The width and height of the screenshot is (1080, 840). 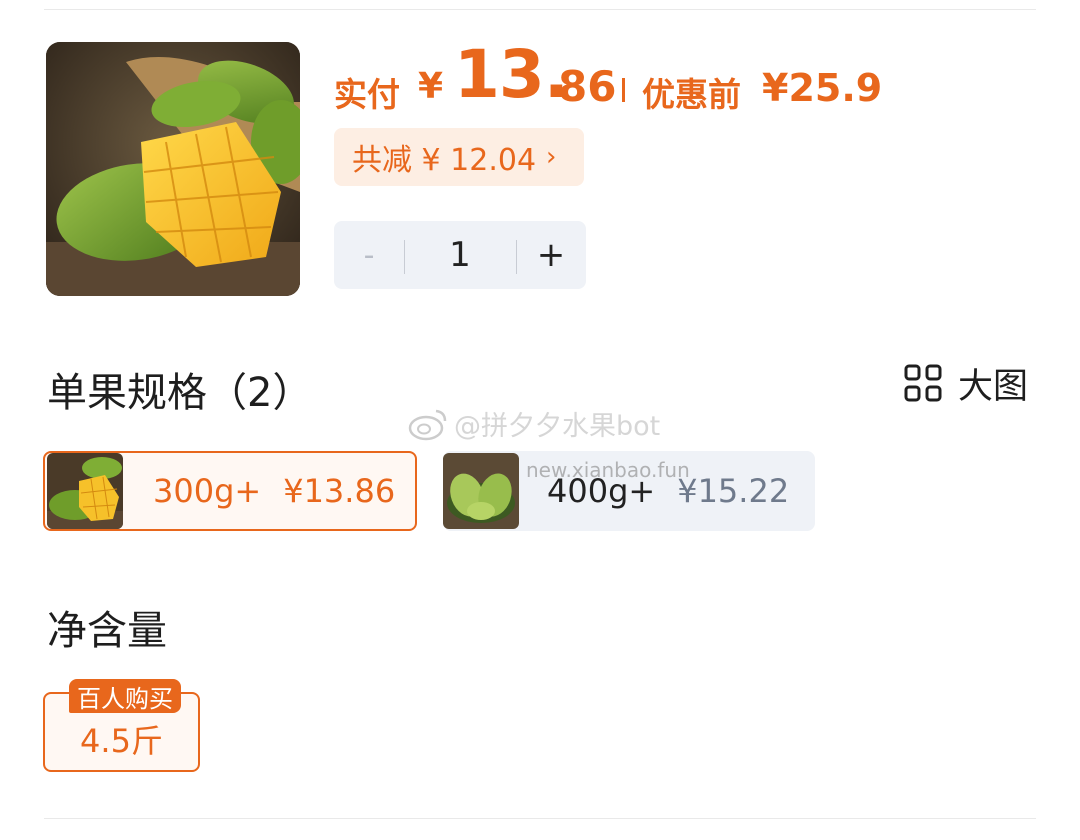 I want to click on discount-text: 共减 ¥ 12.04, so click(x=444, y=160).